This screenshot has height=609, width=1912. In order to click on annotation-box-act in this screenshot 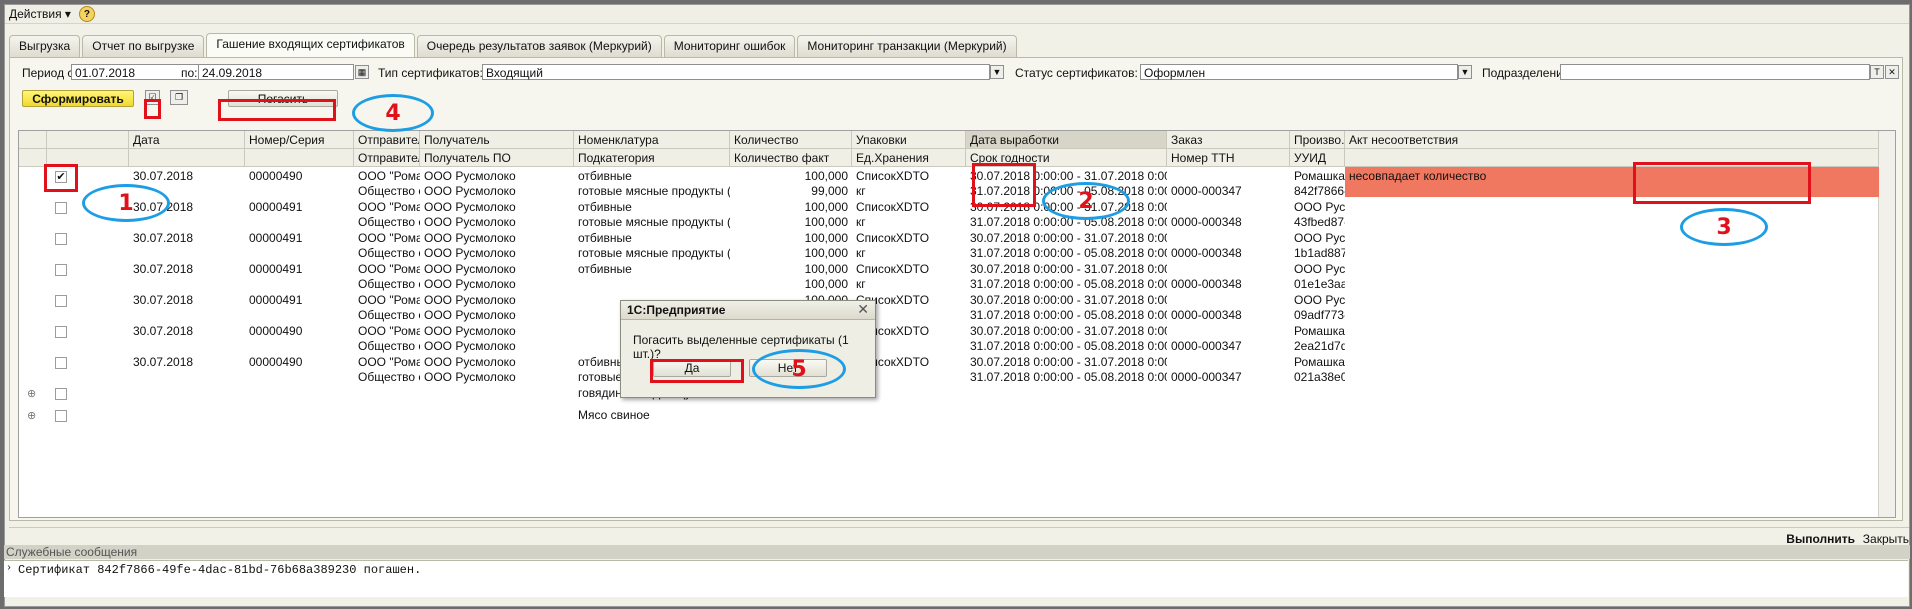, I will do `click(1722, 183)`.